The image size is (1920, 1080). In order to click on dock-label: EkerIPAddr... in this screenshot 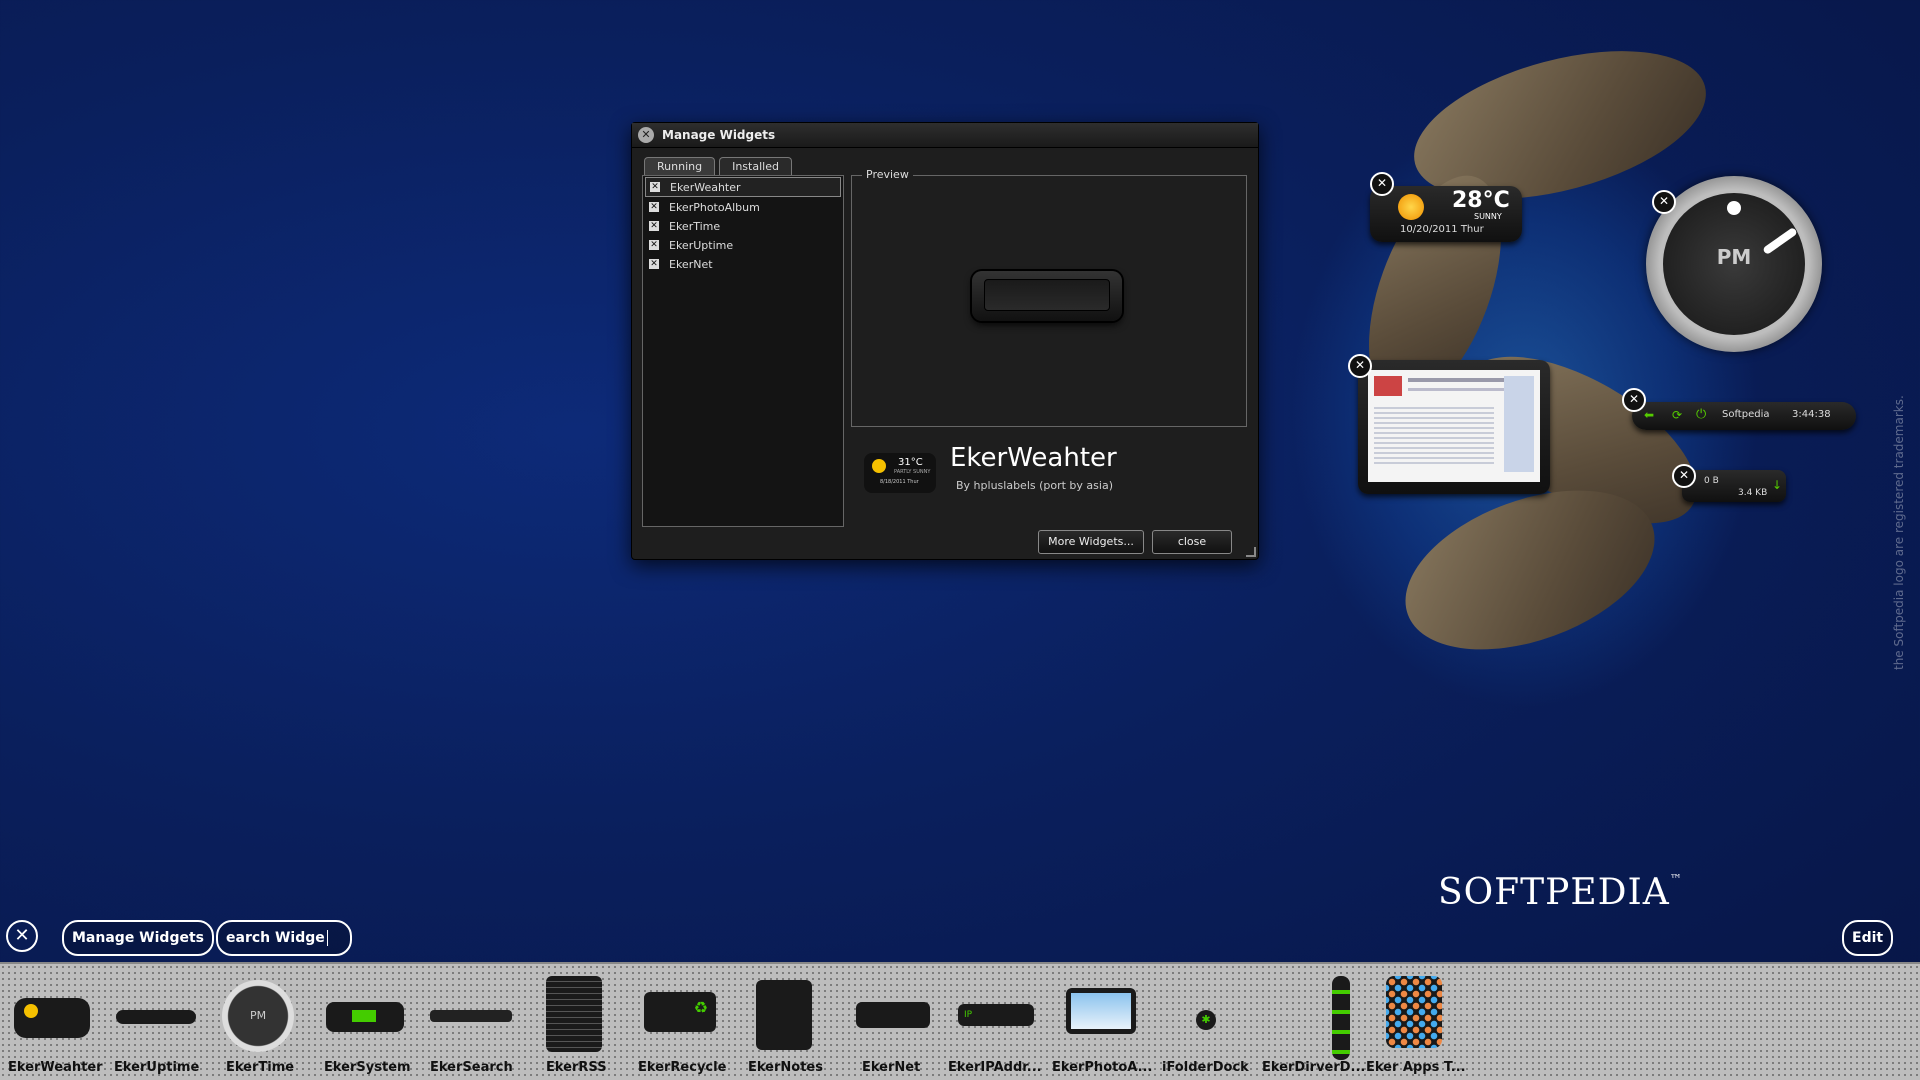, I will do `click(995, 1067)`.